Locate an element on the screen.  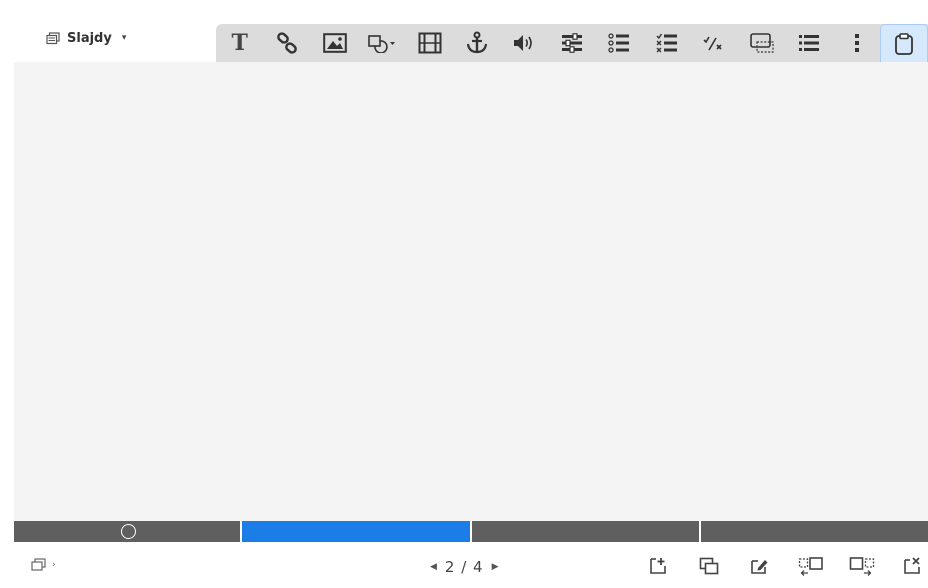
slider-button is located at coordinates (571, 43).